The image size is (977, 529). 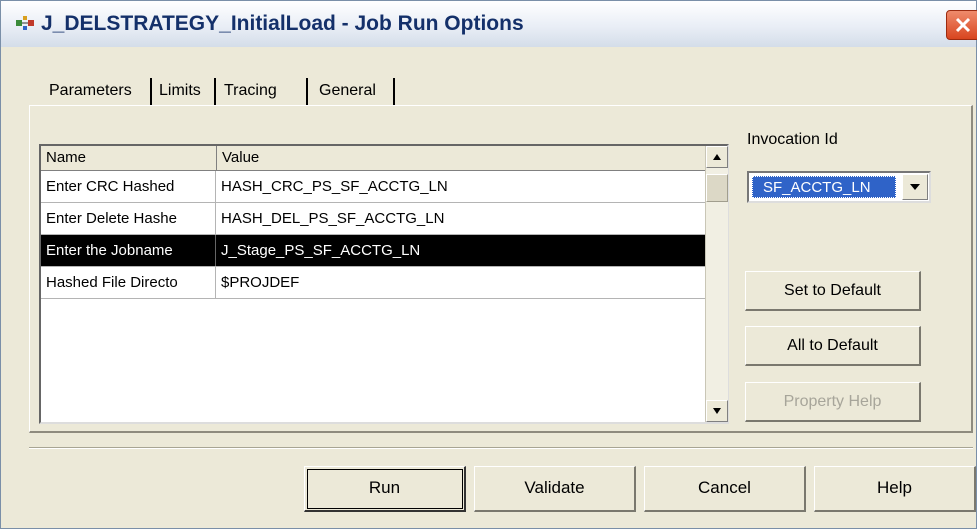 What do you see at coordinates (792, 139) in the screenshot?
I see `invocation-id-label: Invocation Id` at bounding box center [792, 139].